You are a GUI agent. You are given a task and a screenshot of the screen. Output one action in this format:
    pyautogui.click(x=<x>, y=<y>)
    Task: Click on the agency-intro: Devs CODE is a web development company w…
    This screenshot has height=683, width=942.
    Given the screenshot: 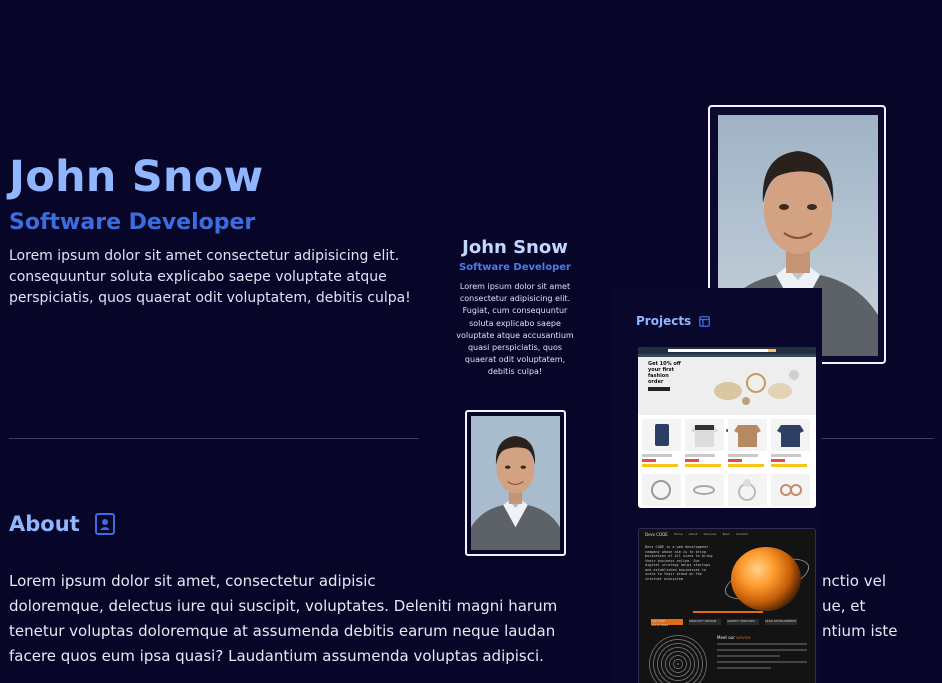 What is the action you would take?
    pyautogui.click(x=679, y=563)
    